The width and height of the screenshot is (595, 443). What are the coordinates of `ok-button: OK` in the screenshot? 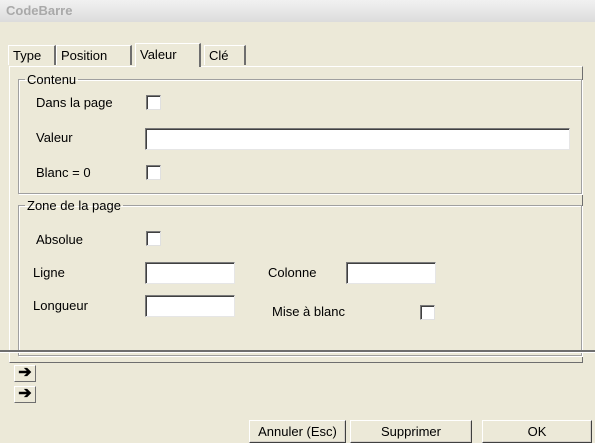 It's located at (537, 431).